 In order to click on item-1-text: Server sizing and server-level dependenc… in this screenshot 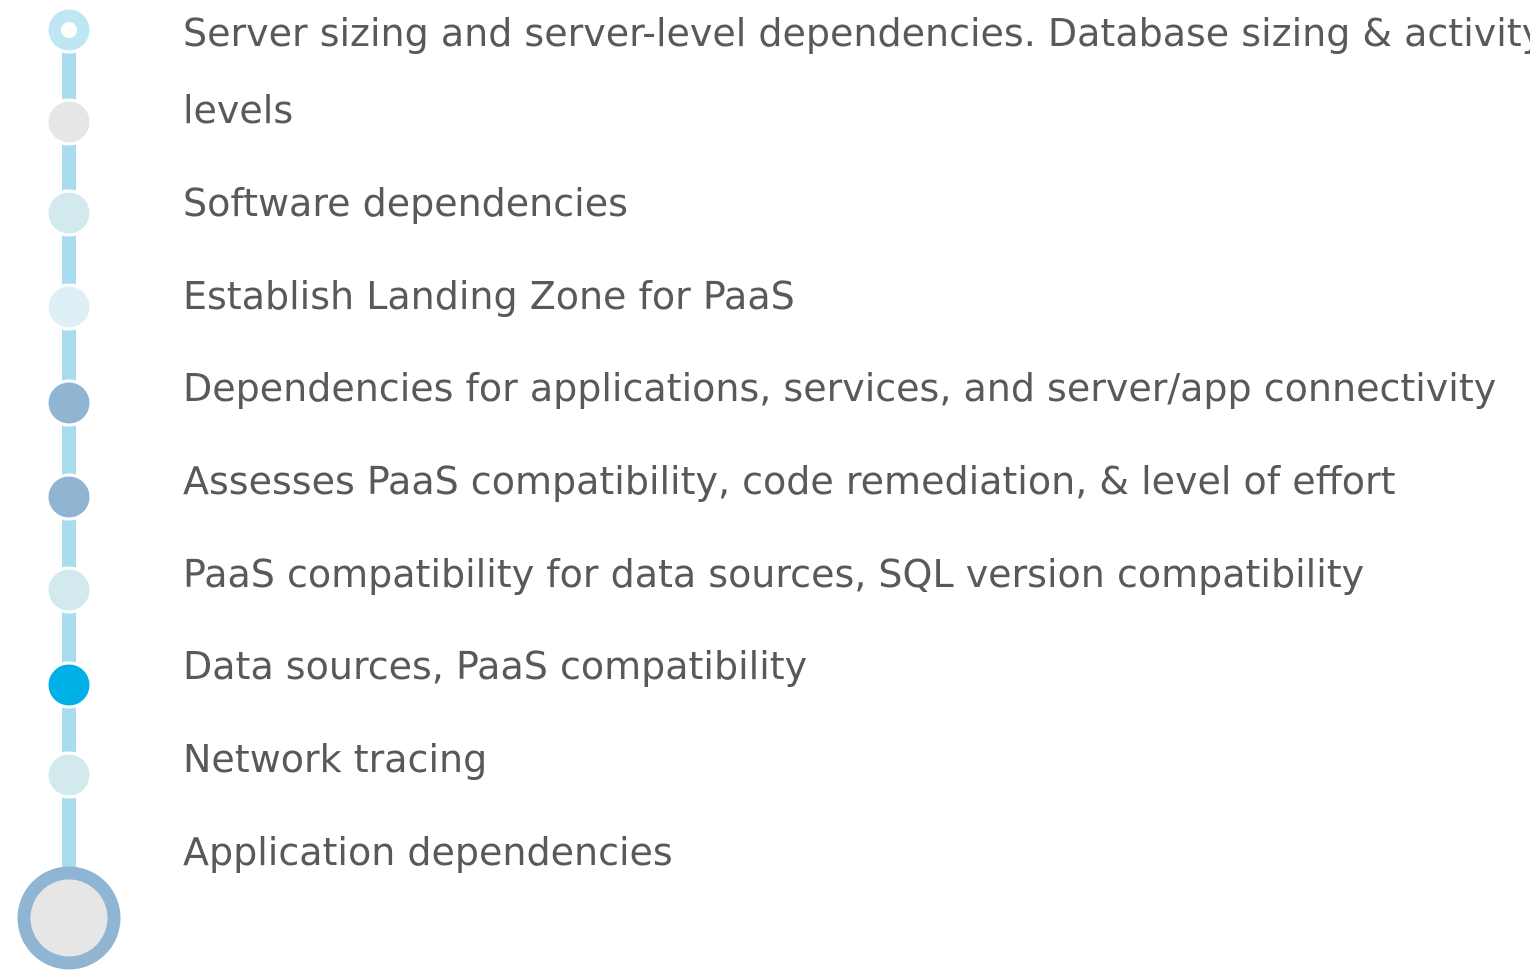, I will do `click(856, 33)`.